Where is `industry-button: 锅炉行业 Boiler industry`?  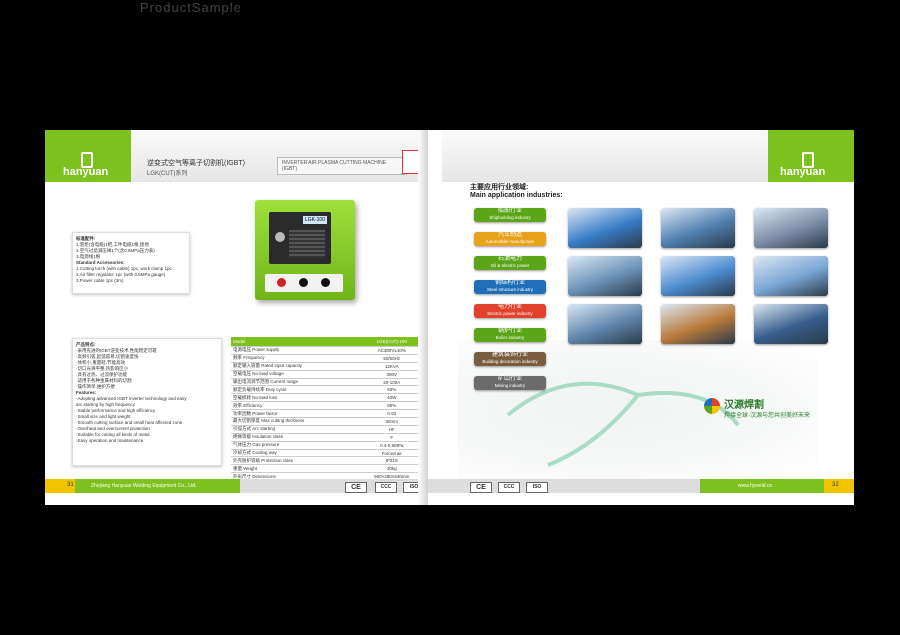
industry-button: 锅炉行业 Boiler industry is located at coordinates (510, 335).